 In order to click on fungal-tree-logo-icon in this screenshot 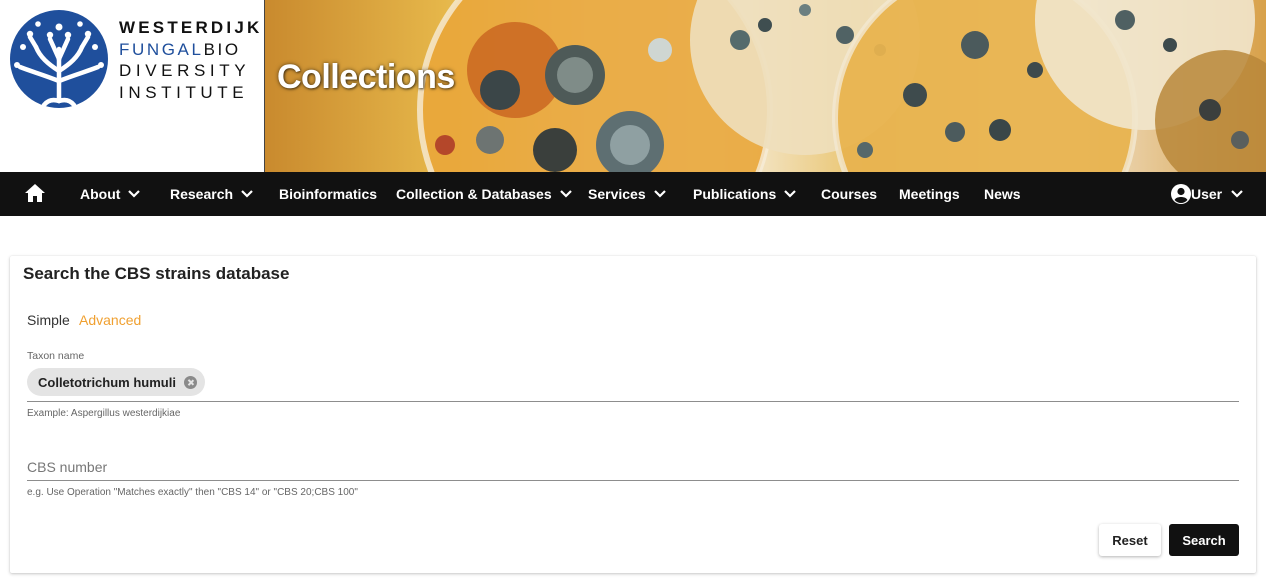, I will do `click(59, 59)`.